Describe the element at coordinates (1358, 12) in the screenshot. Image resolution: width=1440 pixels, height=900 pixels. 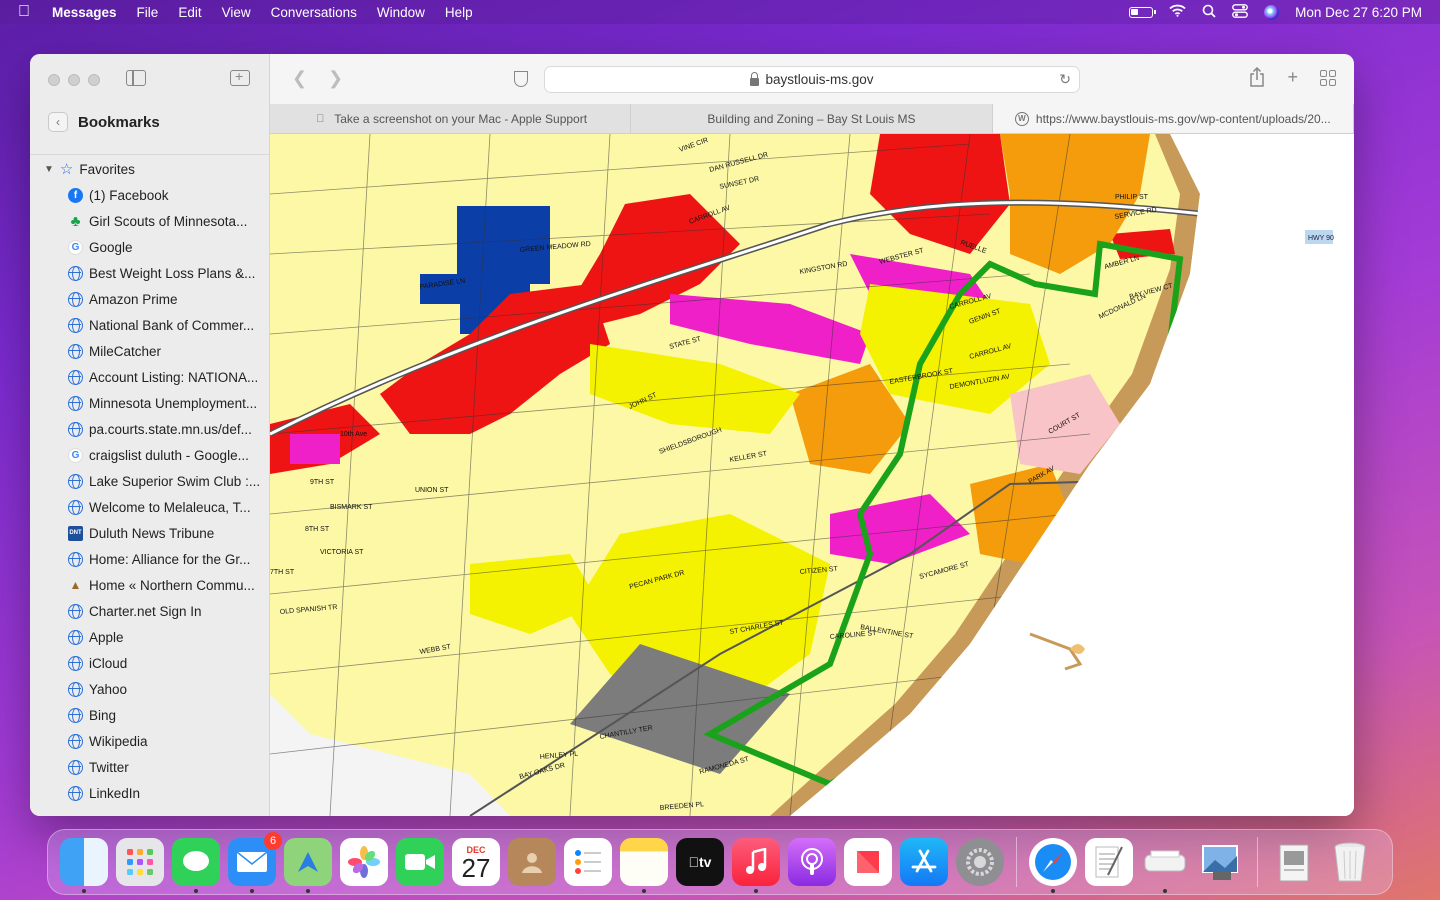
I see `menu-clock: Mon Dec 27 6:20 PM` at that location.